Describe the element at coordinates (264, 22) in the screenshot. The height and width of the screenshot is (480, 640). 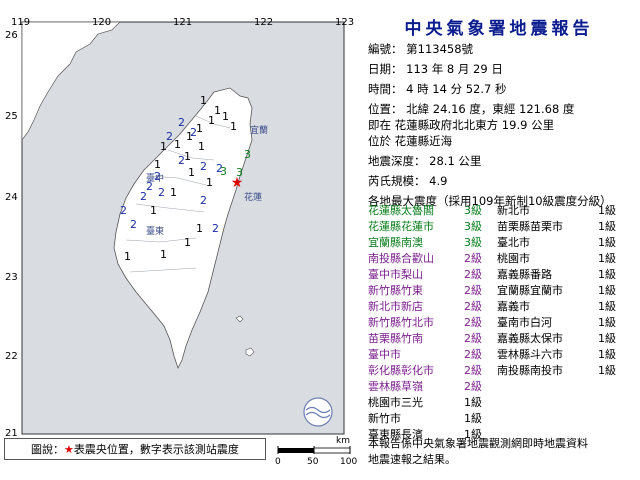
I see `longitude-tick: 122` at that location.